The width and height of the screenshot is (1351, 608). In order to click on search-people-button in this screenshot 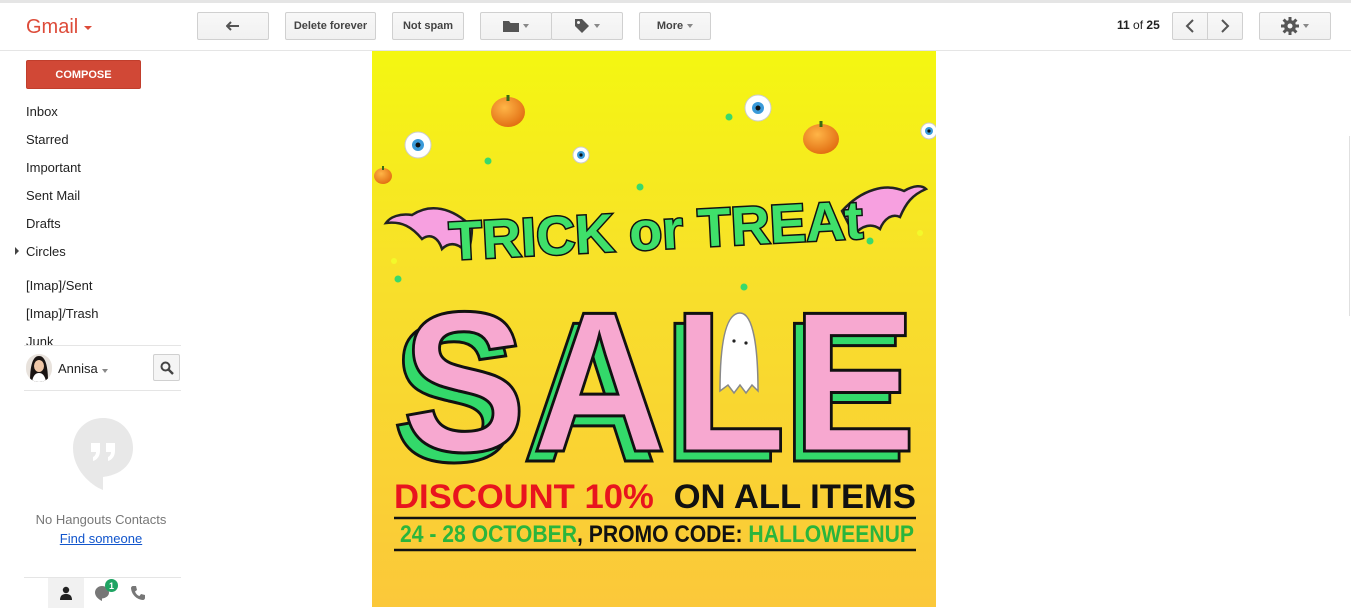, I will do `click(166, 367)`.